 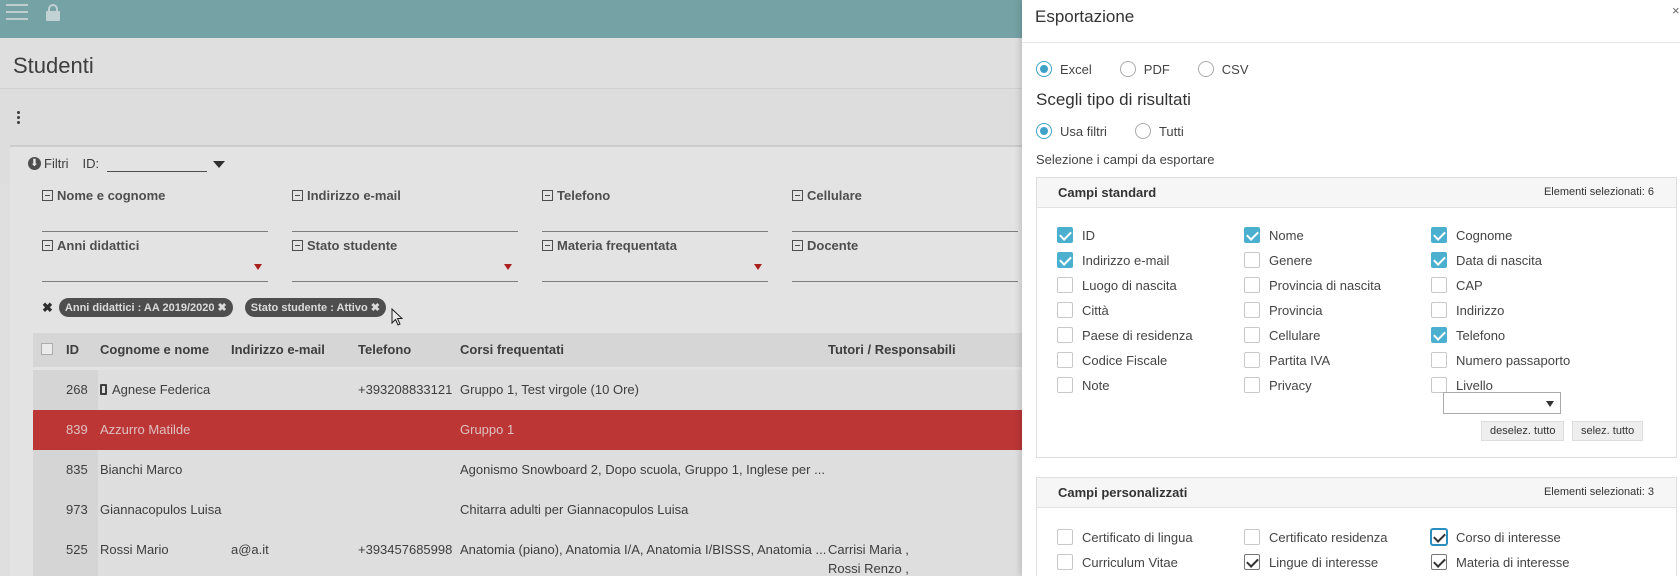 What do you see at coordinates (1085, 16) in the screenshot?
I see `export-title: Esportazione` at bounding box center [1085, 16].